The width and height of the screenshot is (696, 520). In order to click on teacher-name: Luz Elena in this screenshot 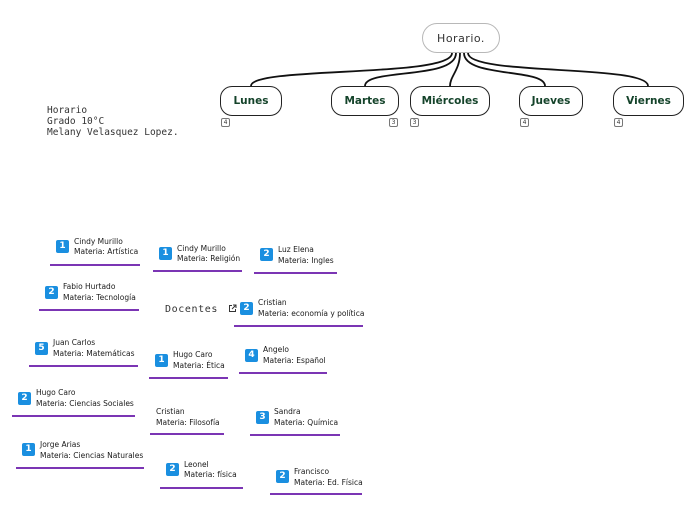, I will do `click(296, 249)`.